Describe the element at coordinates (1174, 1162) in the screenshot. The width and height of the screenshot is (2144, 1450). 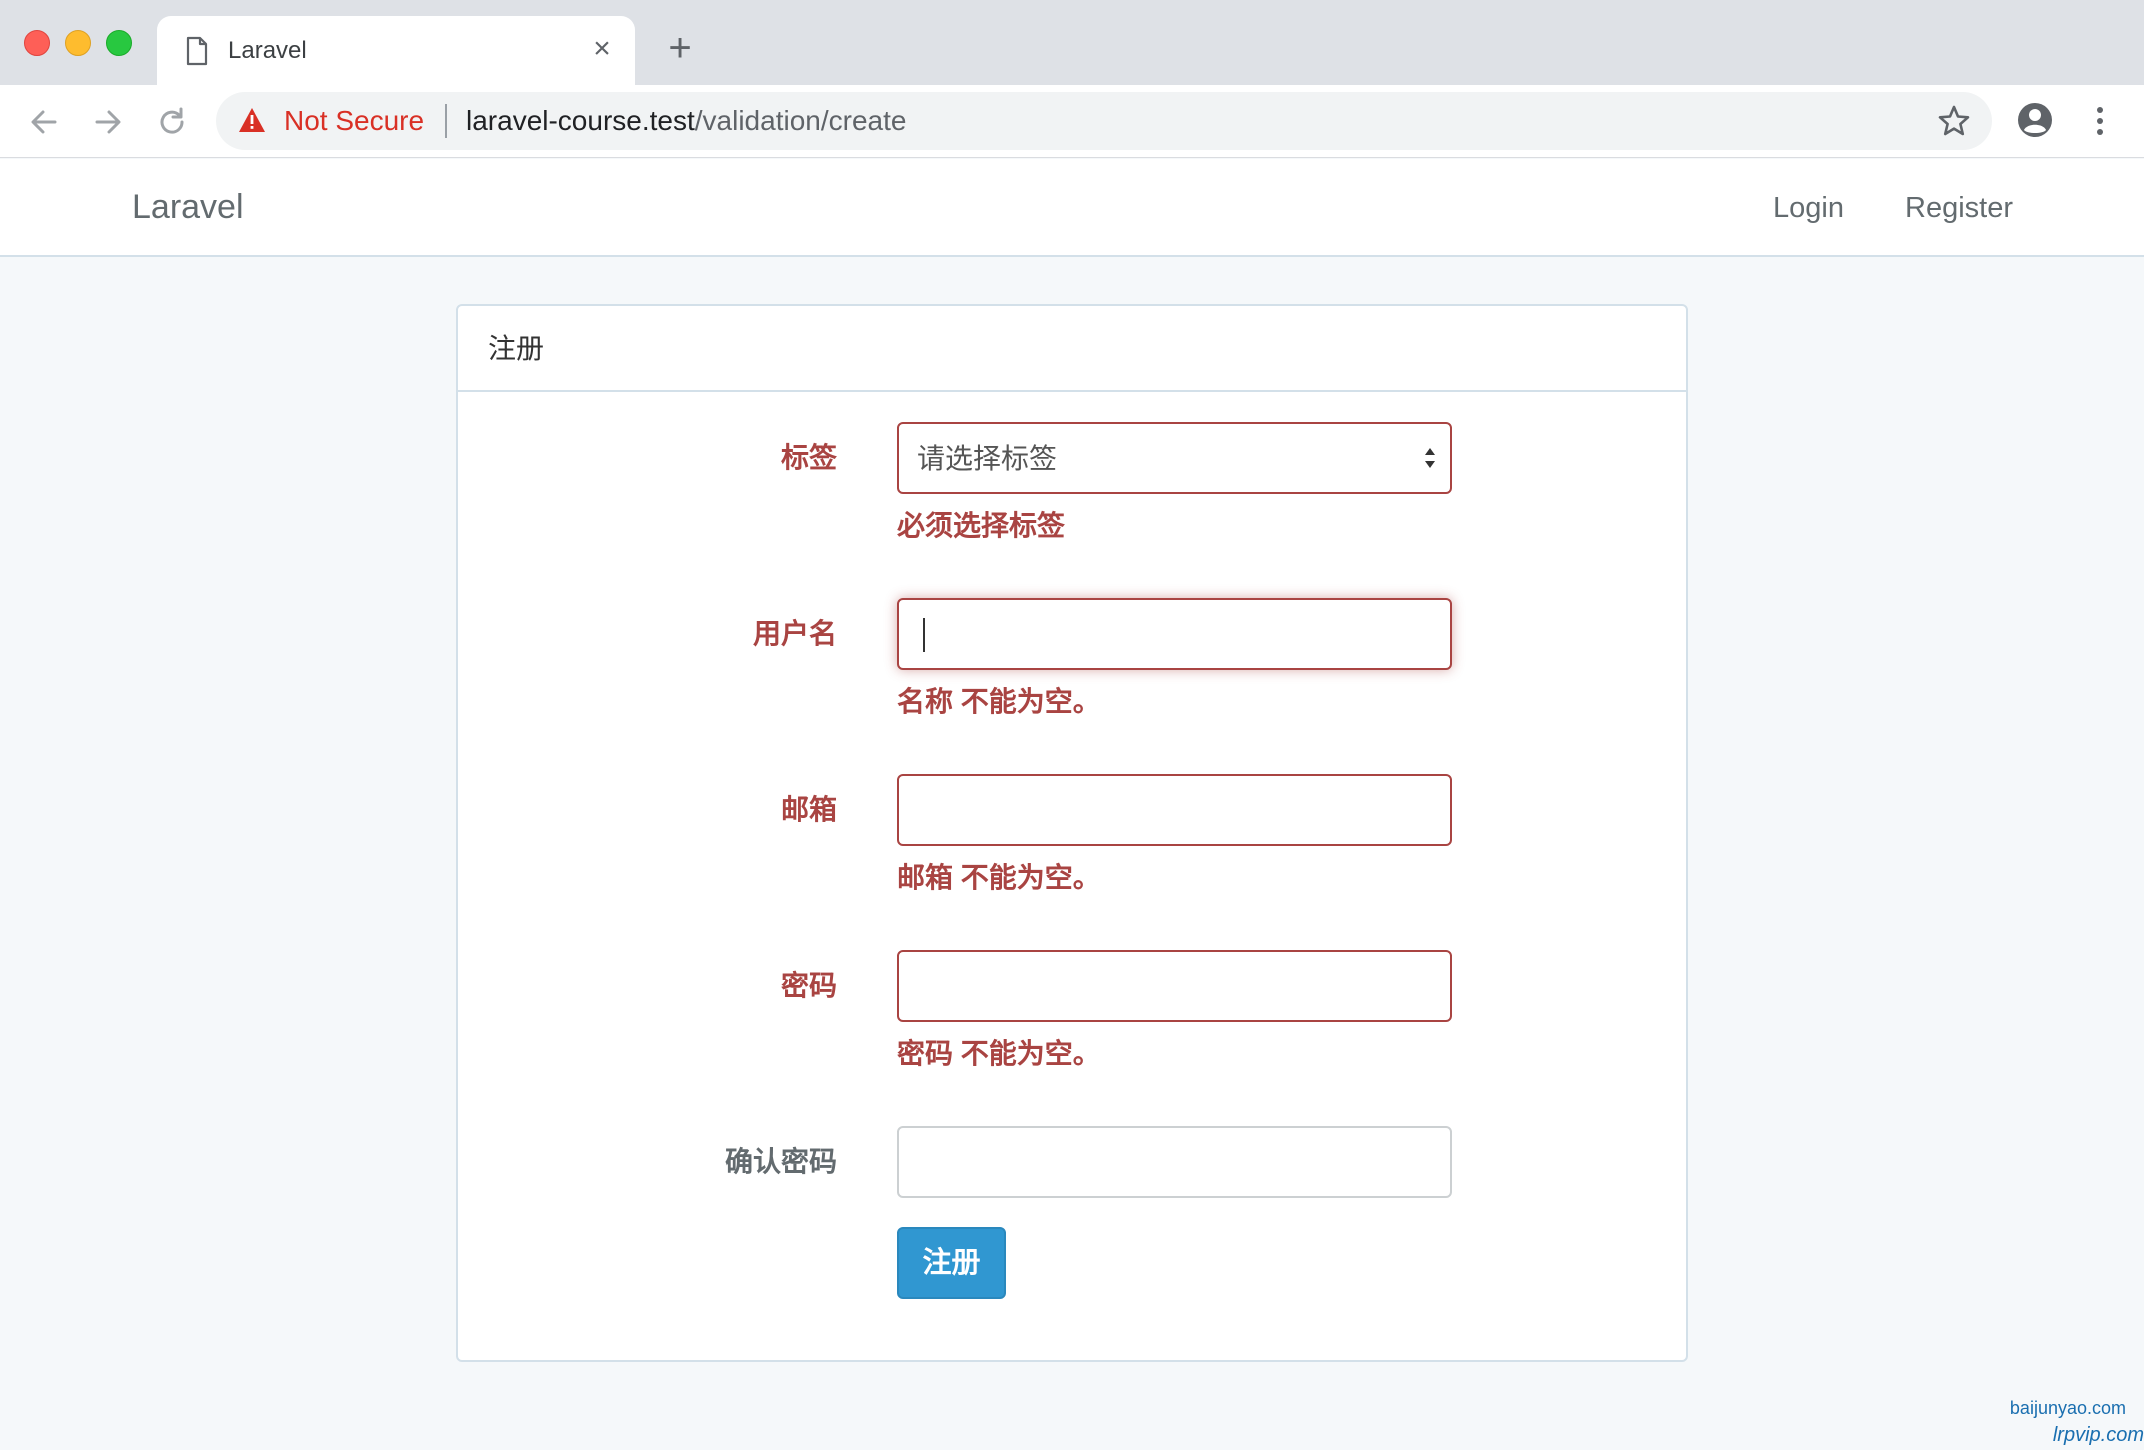
I see `confirm-password-input` at that location.